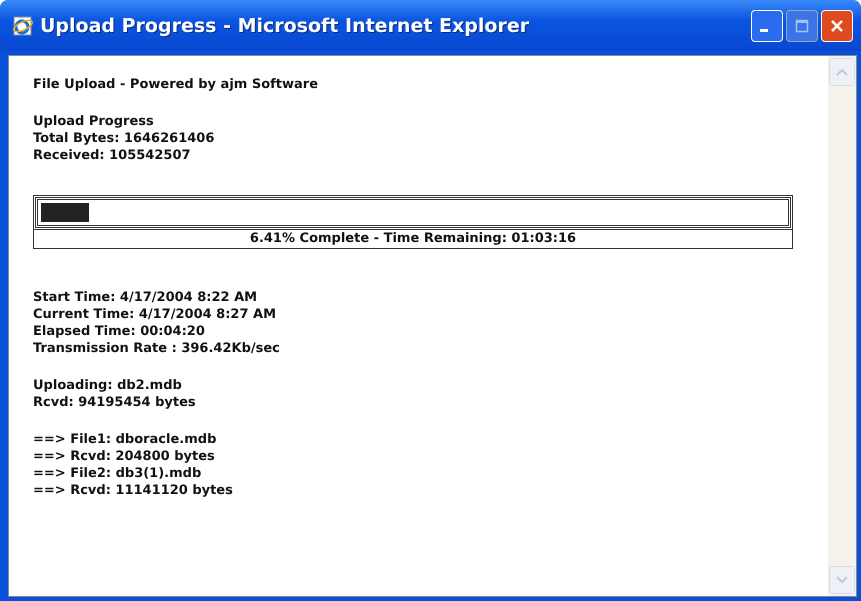 The height and width of the screenshot is (601, 861). What do you see at coordinates (23, 25) in the screenshot?
I see `browser-icon` at bounding box center [23, 25].